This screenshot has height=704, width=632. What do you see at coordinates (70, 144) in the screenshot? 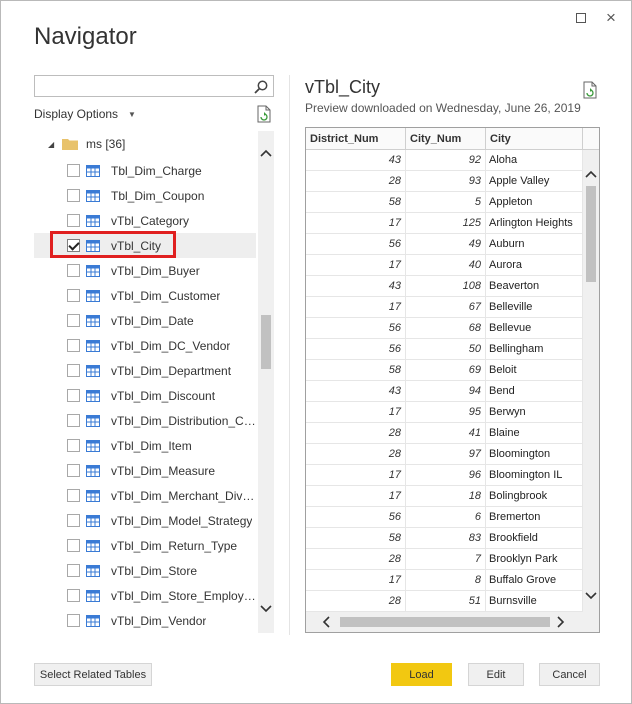
I see `folder-icon` at bounding box center [70, 144].